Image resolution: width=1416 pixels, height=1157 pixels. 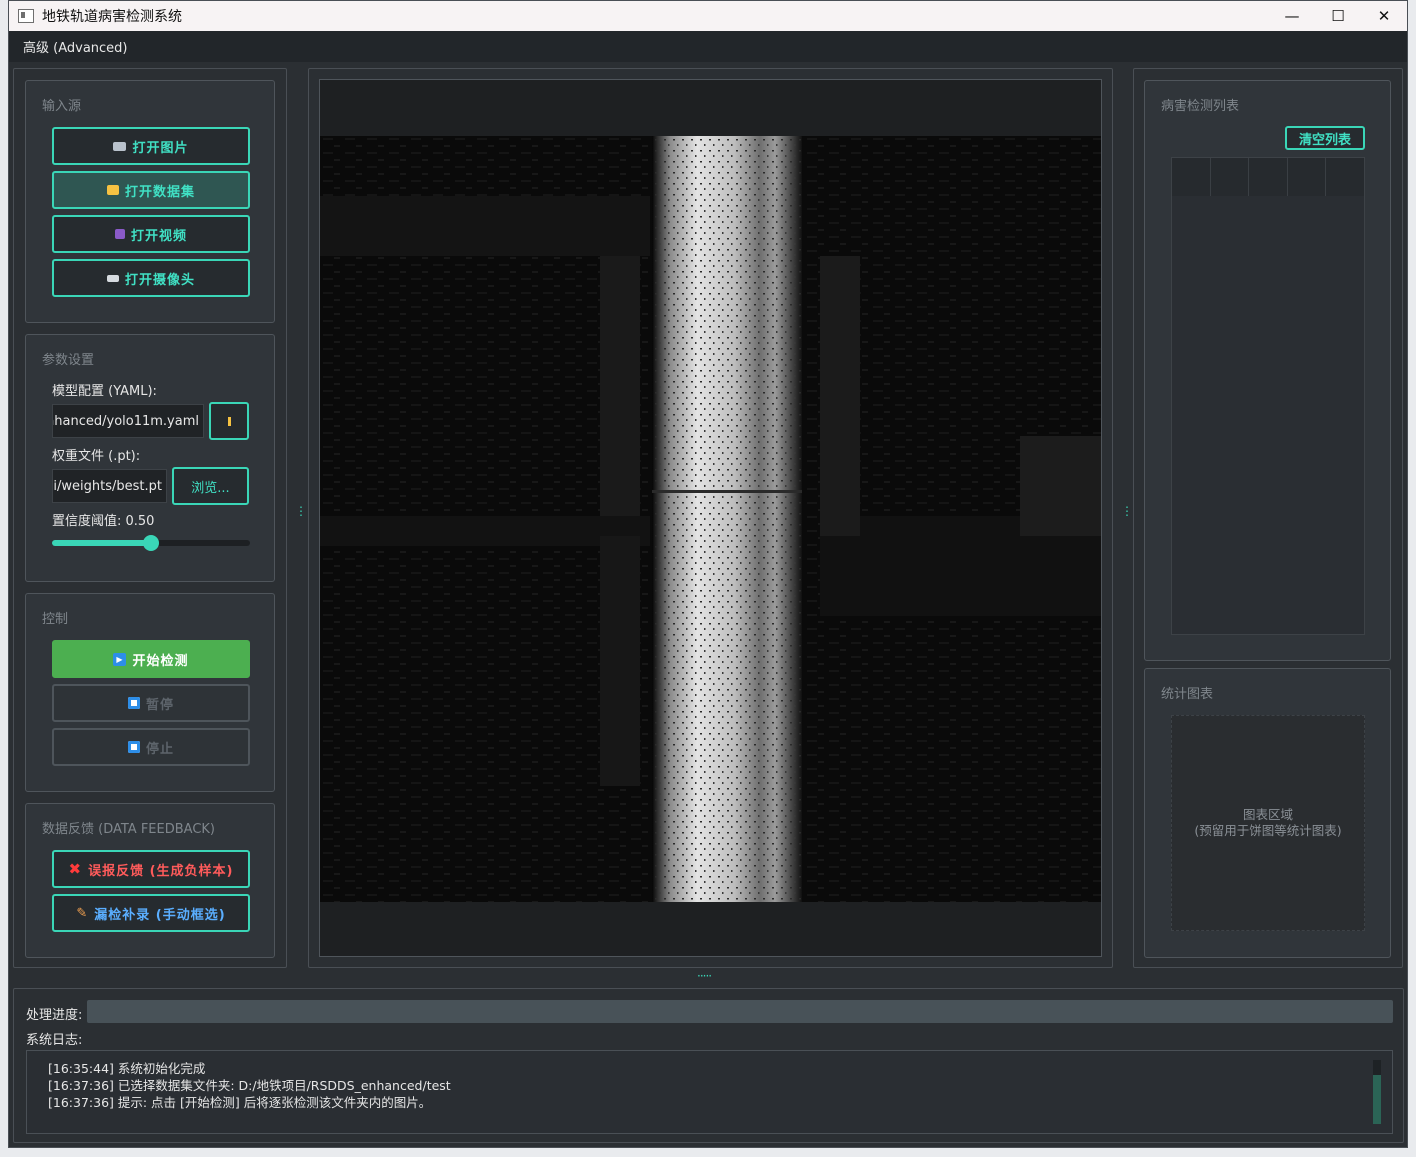 What do you see at coordinates (1338, 16) in the screenshot?
I see `maximize-button: ☐` at bounding box center [1338, 16].